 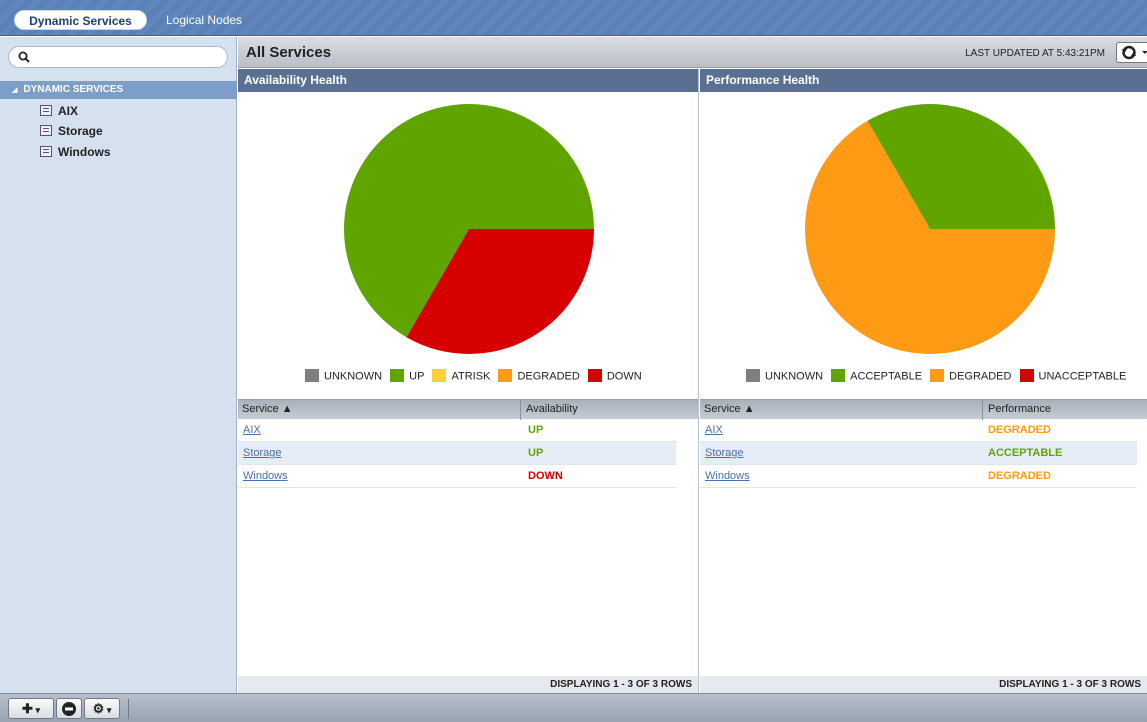 I want to click on legend-item-atrisk: ATRISK, so click(x=461, y=376).